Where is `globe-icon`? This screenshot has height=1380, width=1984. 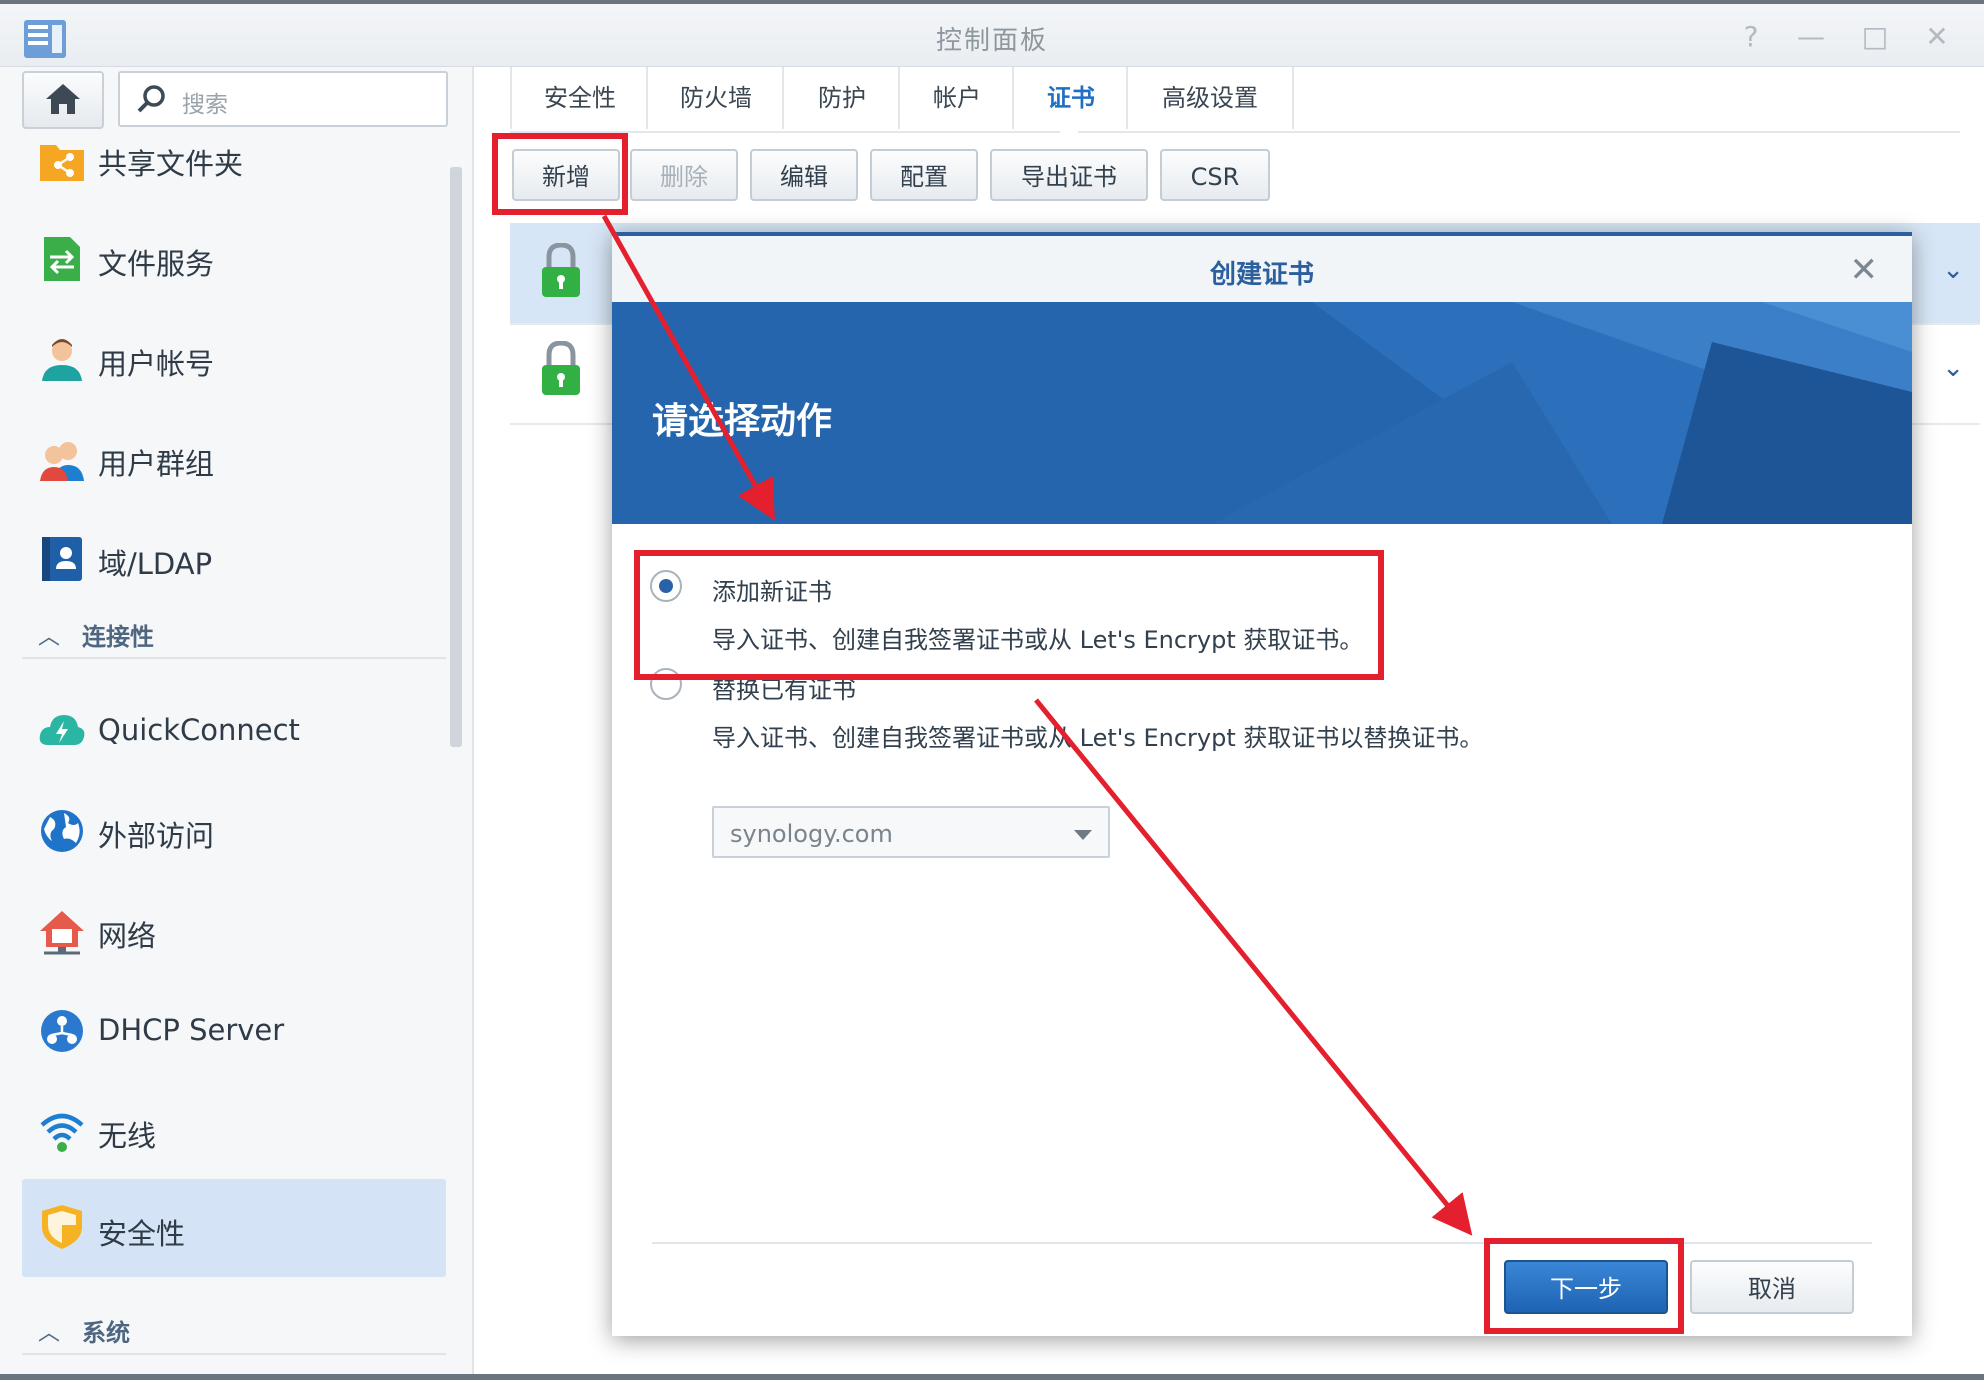
globe-icon is located at coordinates (62, 831).